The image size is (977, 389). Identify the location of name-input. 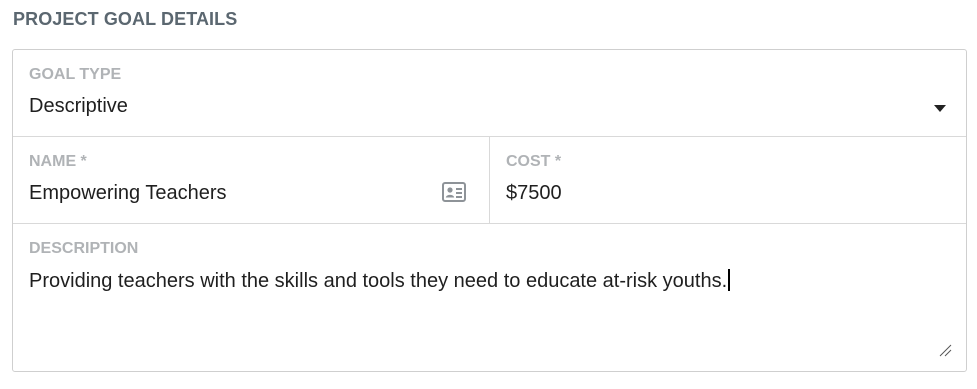
(251, 180).